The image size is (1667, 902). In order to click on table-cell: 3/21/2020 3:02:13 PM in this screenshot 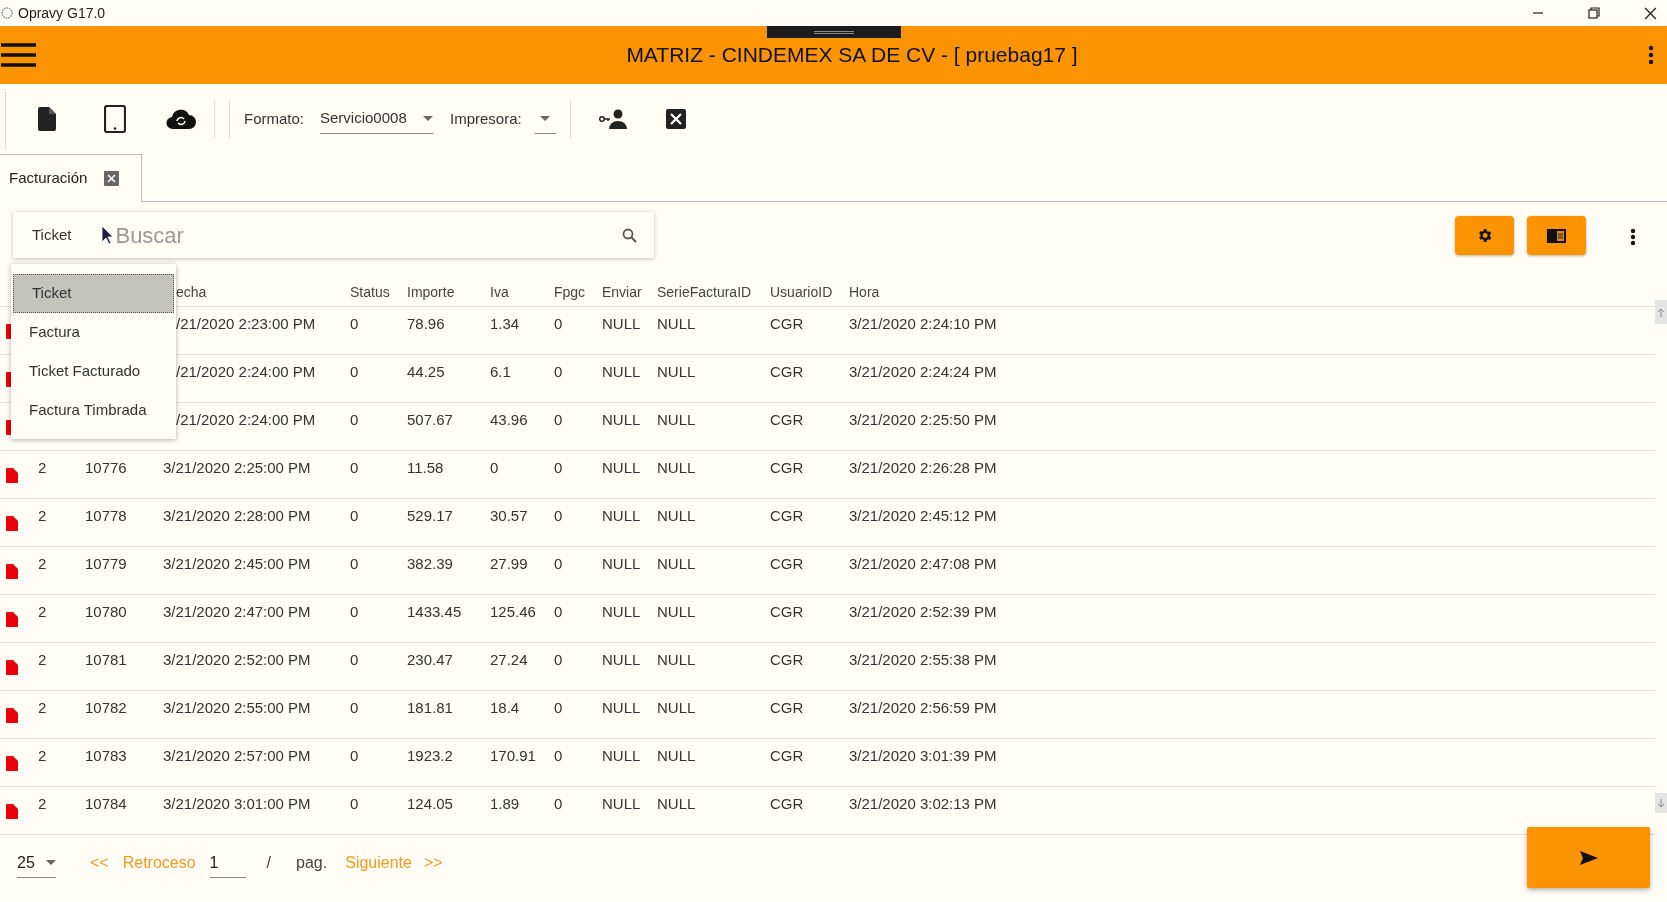, I will do `click(923, 803)`.